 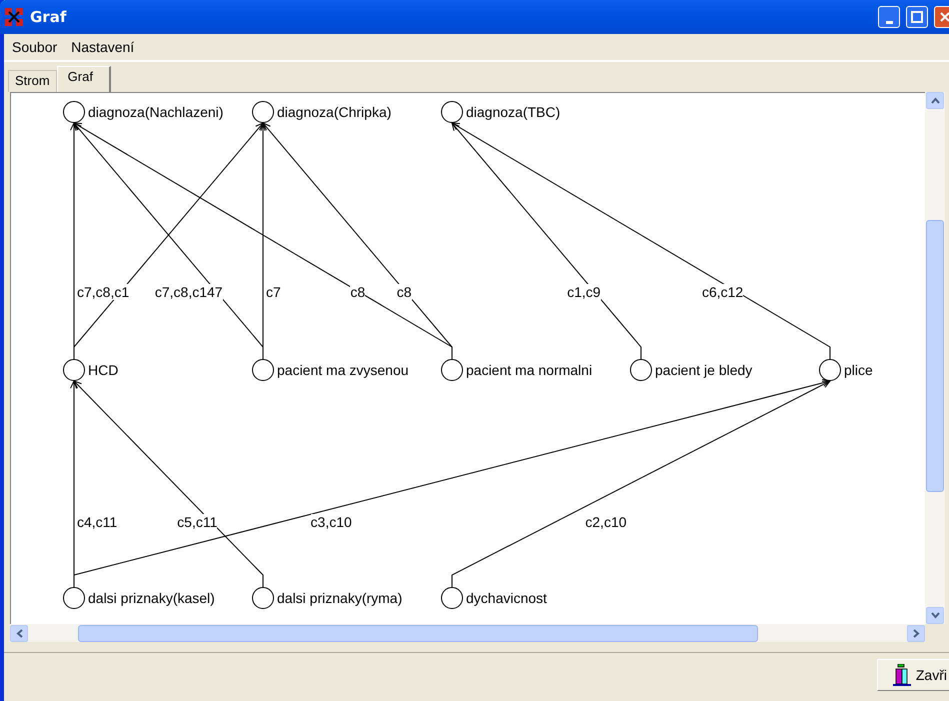 I want to click on scroll-down-button, so click(x=935, y=615).